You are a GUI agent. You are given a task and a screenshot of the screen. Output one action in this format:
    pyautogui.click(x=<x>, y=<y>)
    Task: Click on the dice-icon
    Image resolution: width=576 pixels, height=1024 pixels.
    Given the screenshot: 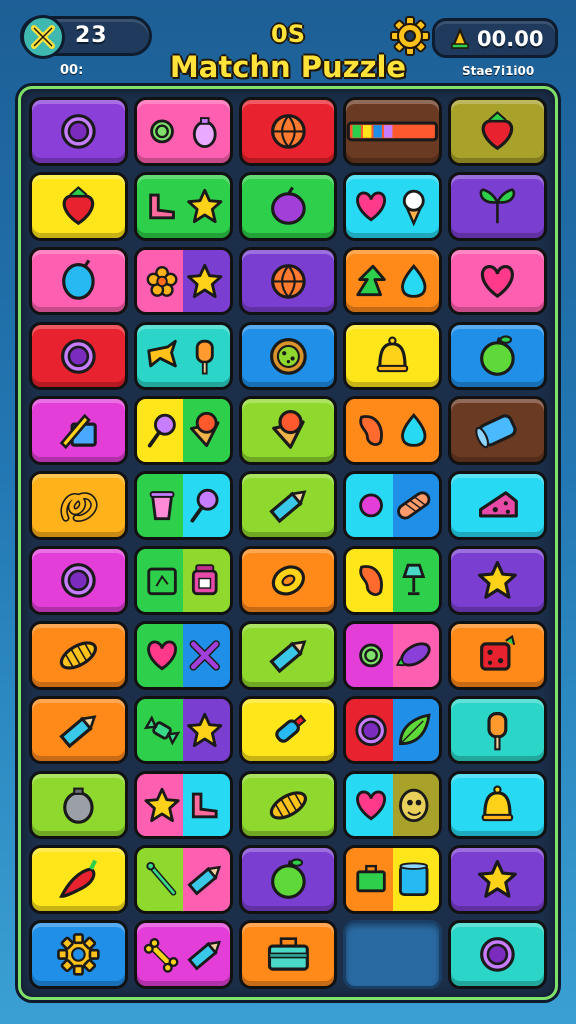 What is the action you would take?
    pyautogui.click(x=498, y=652)
    